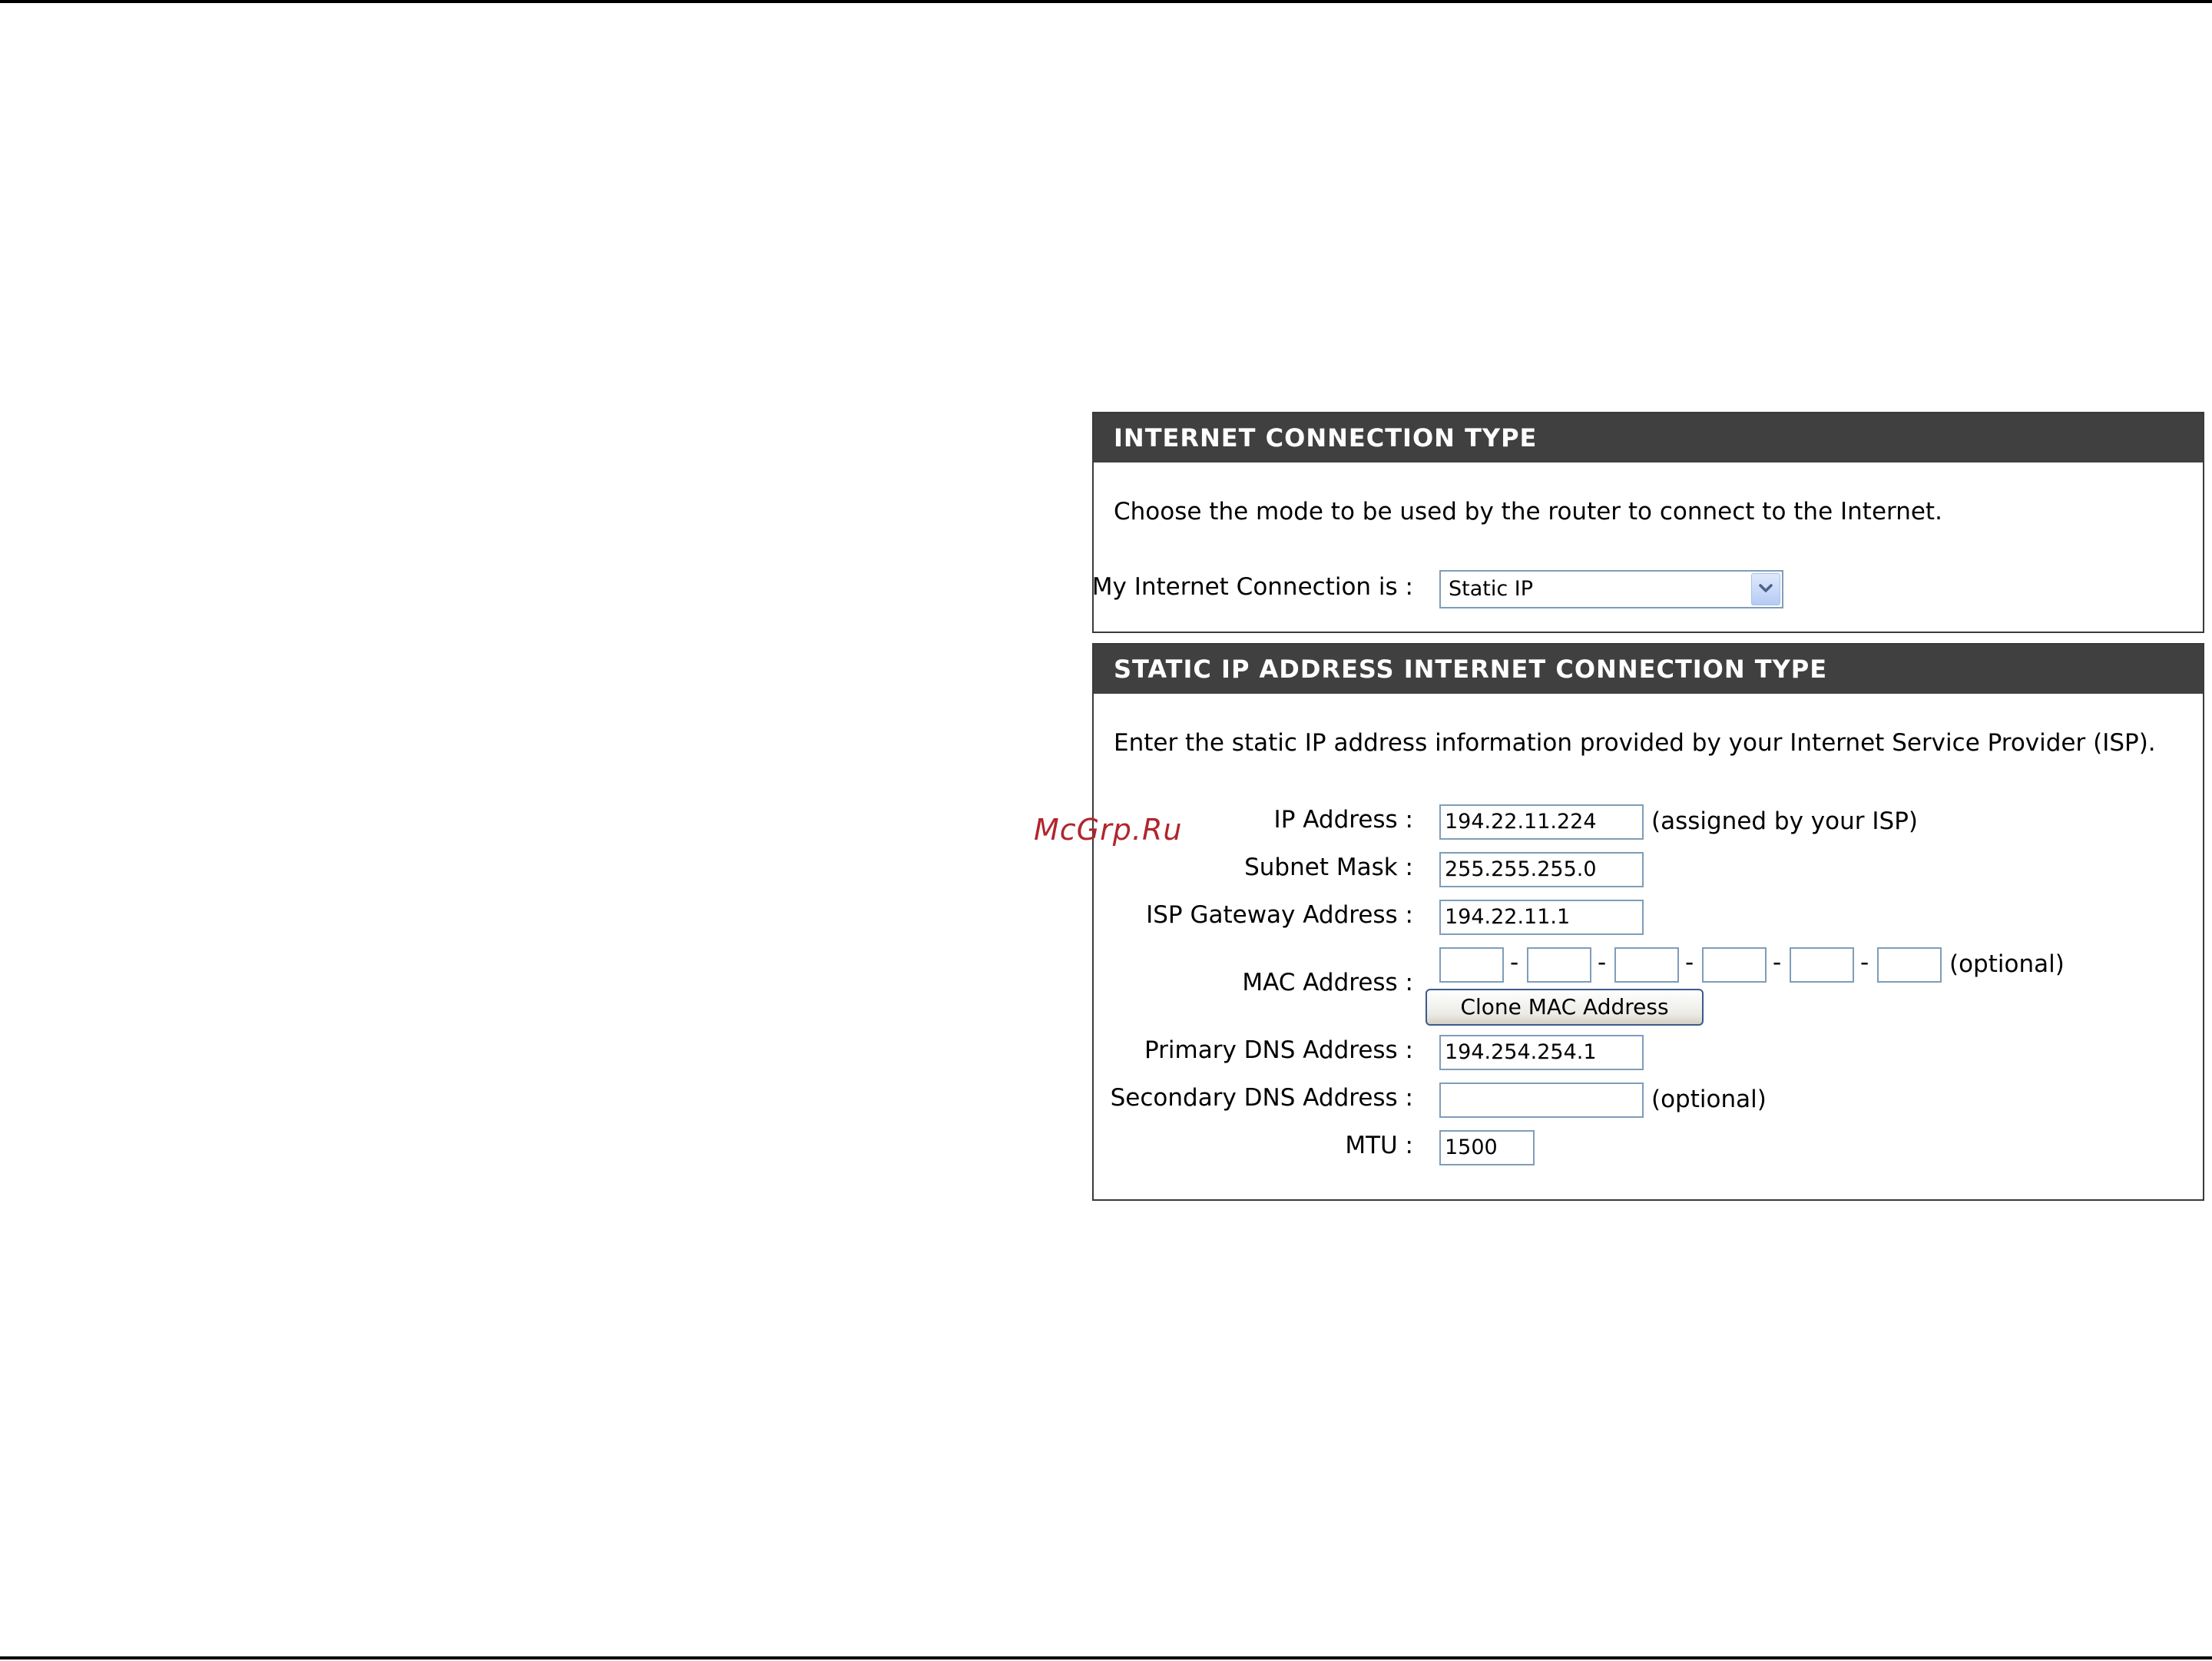  What do you see at coordinates (1648, 437) in the screenshot?
I see `panel-title: INTERNET CONNECTION TYPE` at bounding box center [1648, 437].